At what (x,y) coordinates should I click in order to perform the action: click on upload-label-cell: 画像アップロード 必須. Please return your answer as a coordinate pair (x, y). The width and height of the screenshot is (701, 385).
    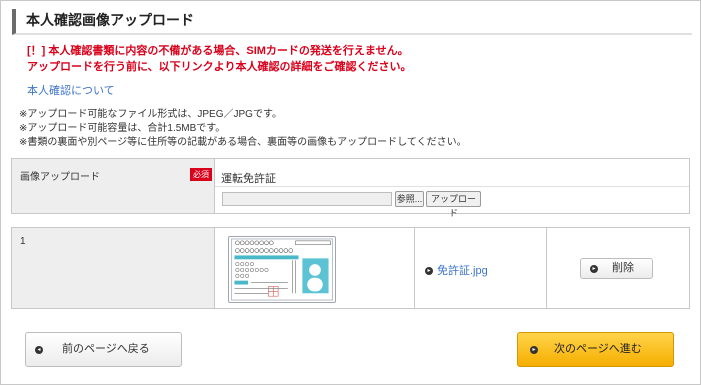
    Looking at the image, I should click on (113, 186).